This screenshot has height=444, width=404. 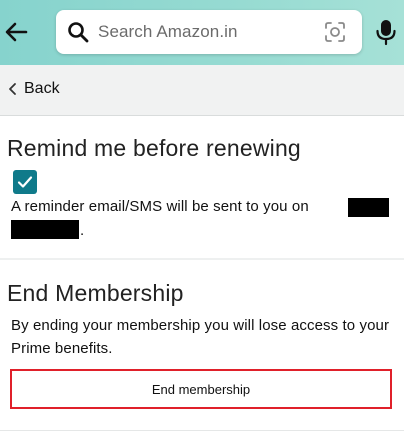 What do you see at coordinates (386, 32) in the screenshot?
I see `mic-icon` at bounding box center [386, 32].